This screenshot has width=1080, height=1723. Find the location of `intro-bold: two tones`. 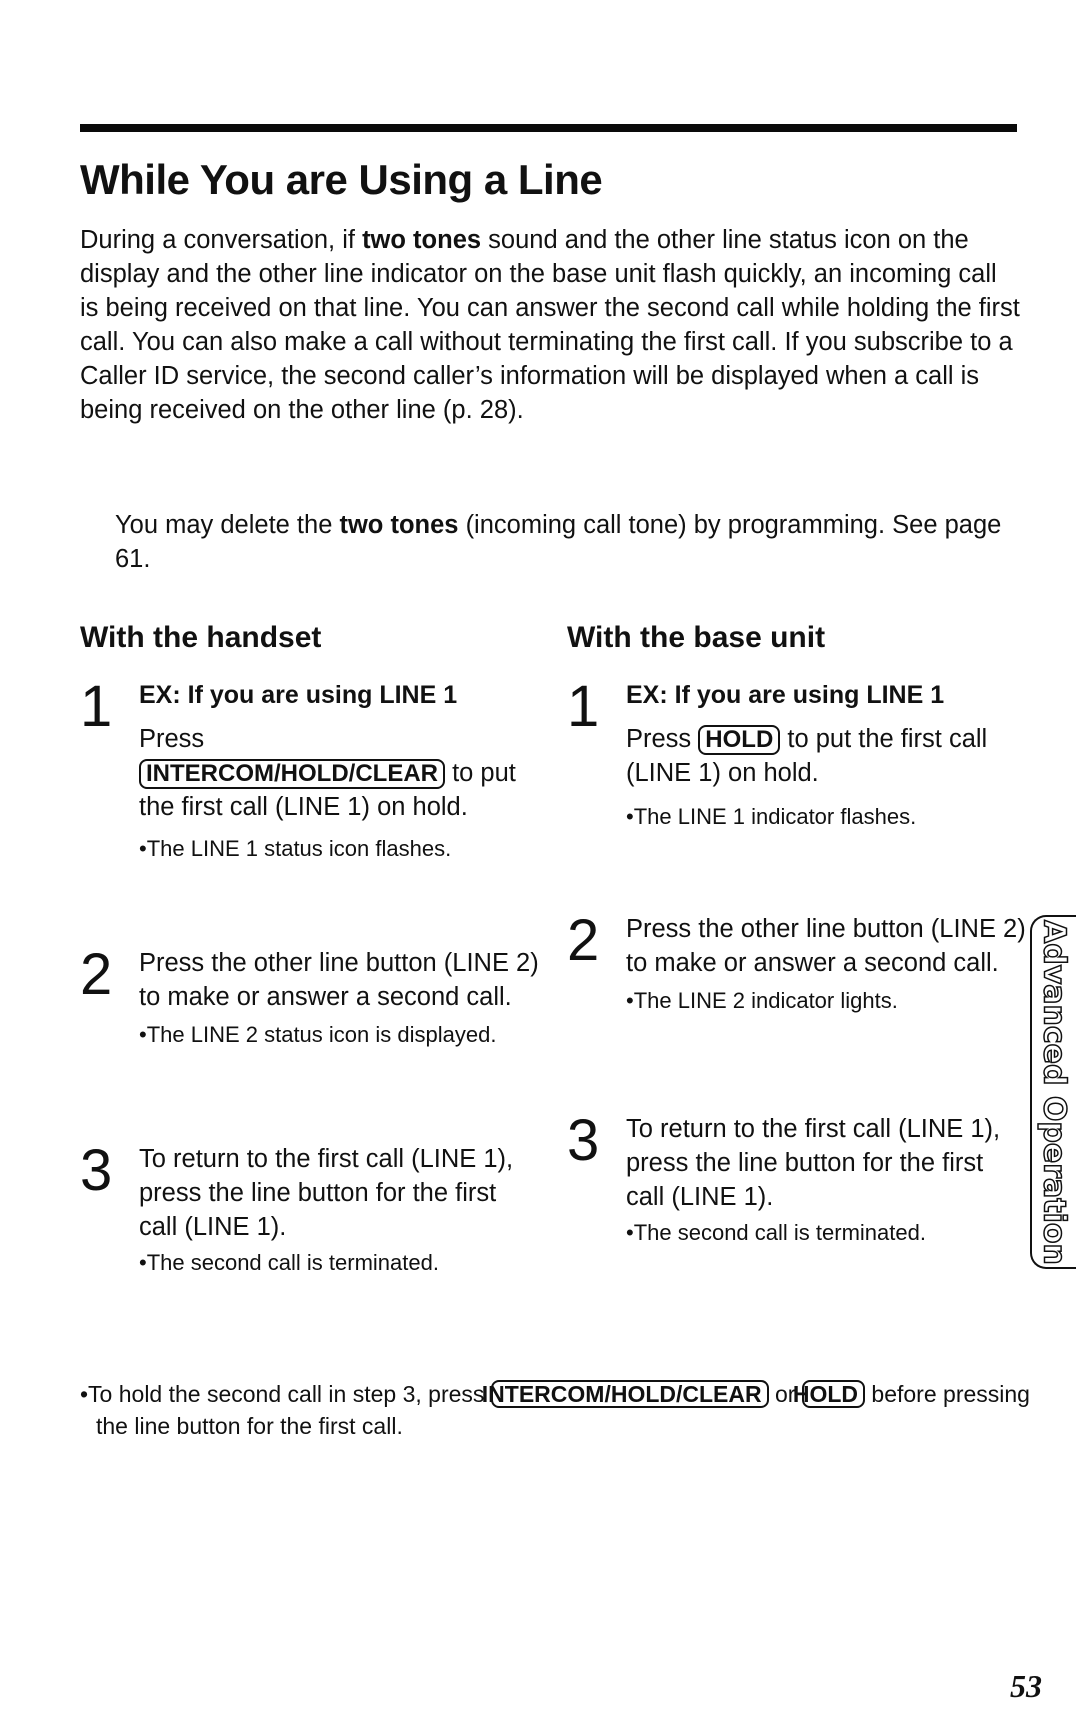

intro-bold: two tones is located at coordinates (422, 240).